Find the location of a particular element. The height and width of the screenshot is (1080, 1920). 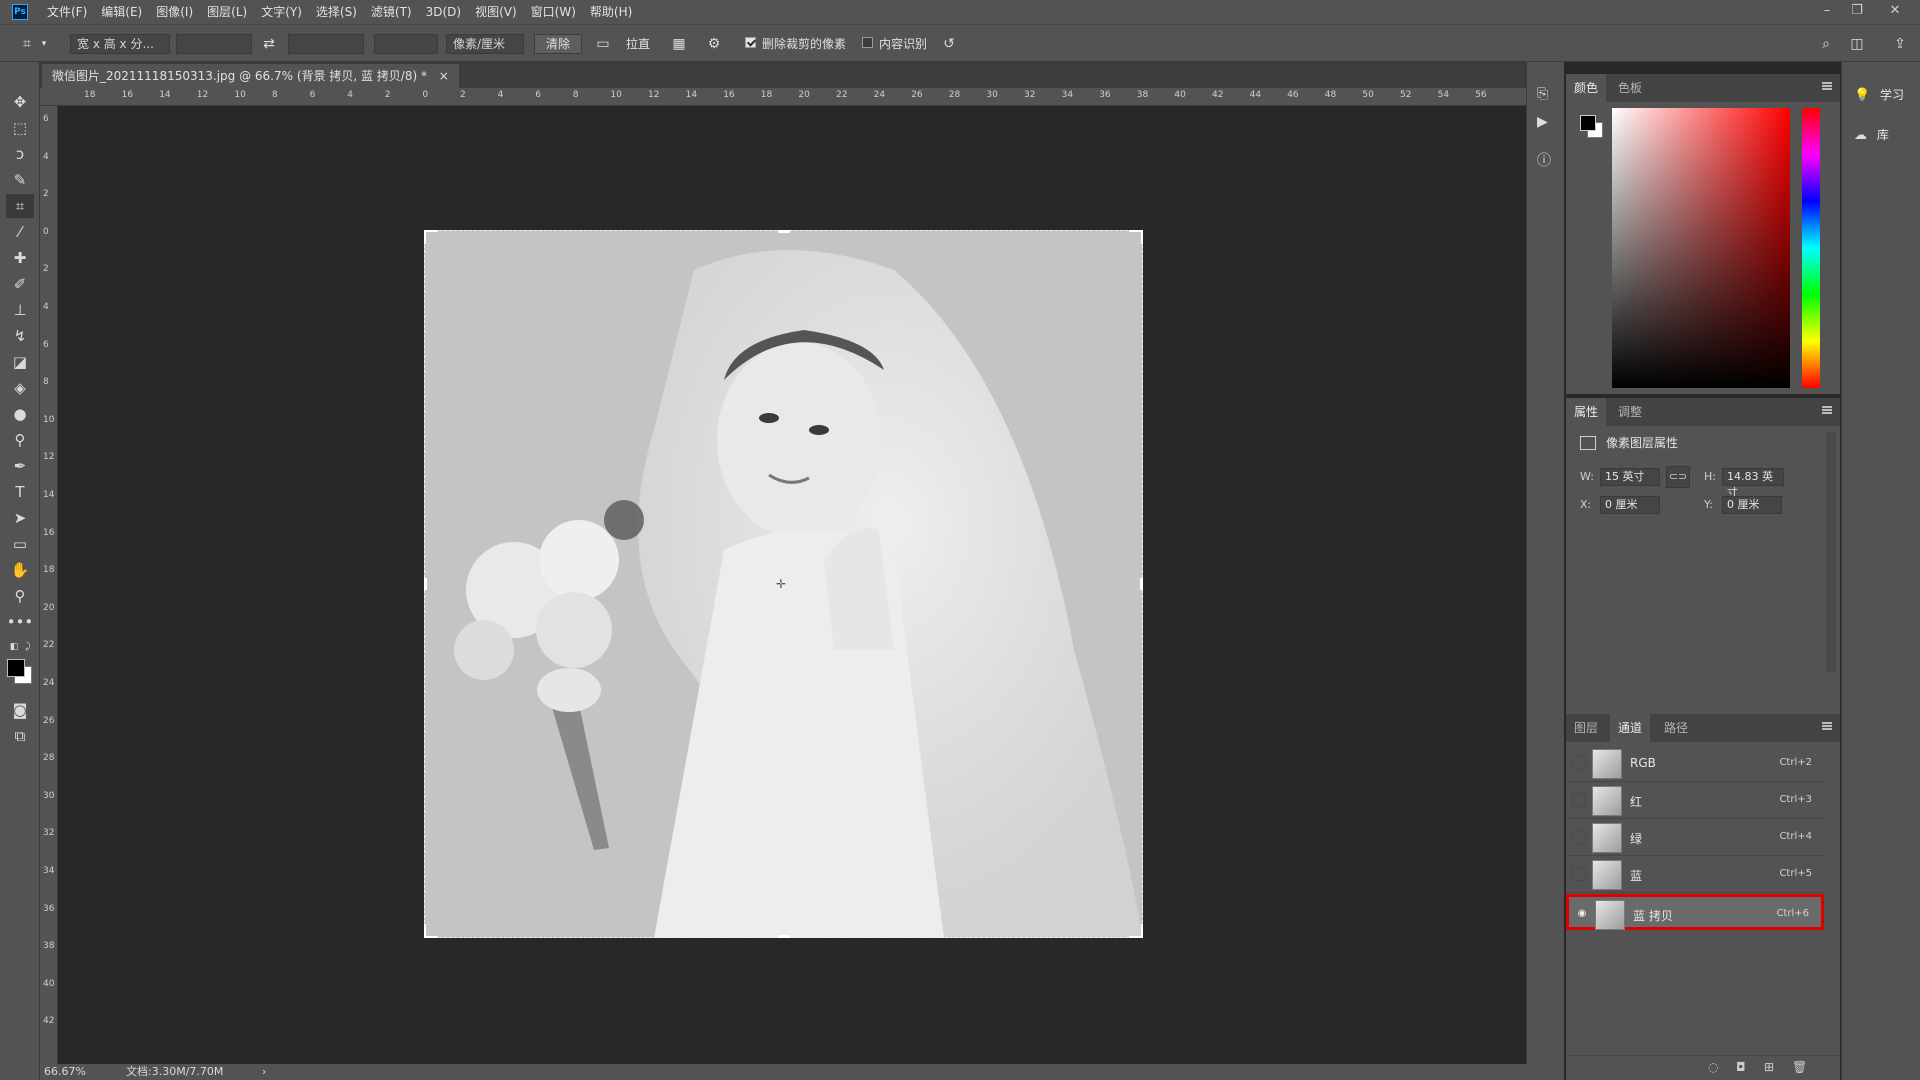

straighten-icon: ▭ is located at coordinates (603, 44).